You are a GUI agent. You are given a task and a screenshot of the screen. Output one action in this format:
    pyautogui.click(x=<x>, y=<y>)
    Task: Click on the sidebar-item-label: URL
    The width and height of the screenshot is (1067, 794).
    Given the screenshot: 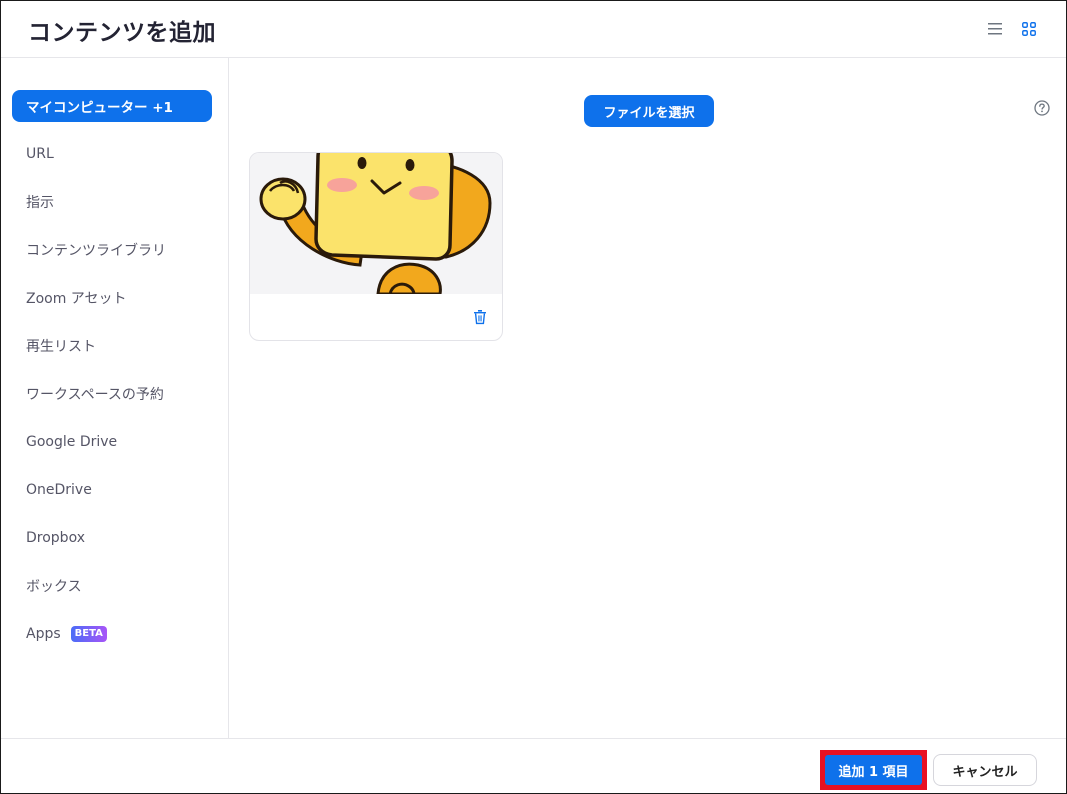 What is the action you would take?
    pyautogui.click(x=40, y=154)
    